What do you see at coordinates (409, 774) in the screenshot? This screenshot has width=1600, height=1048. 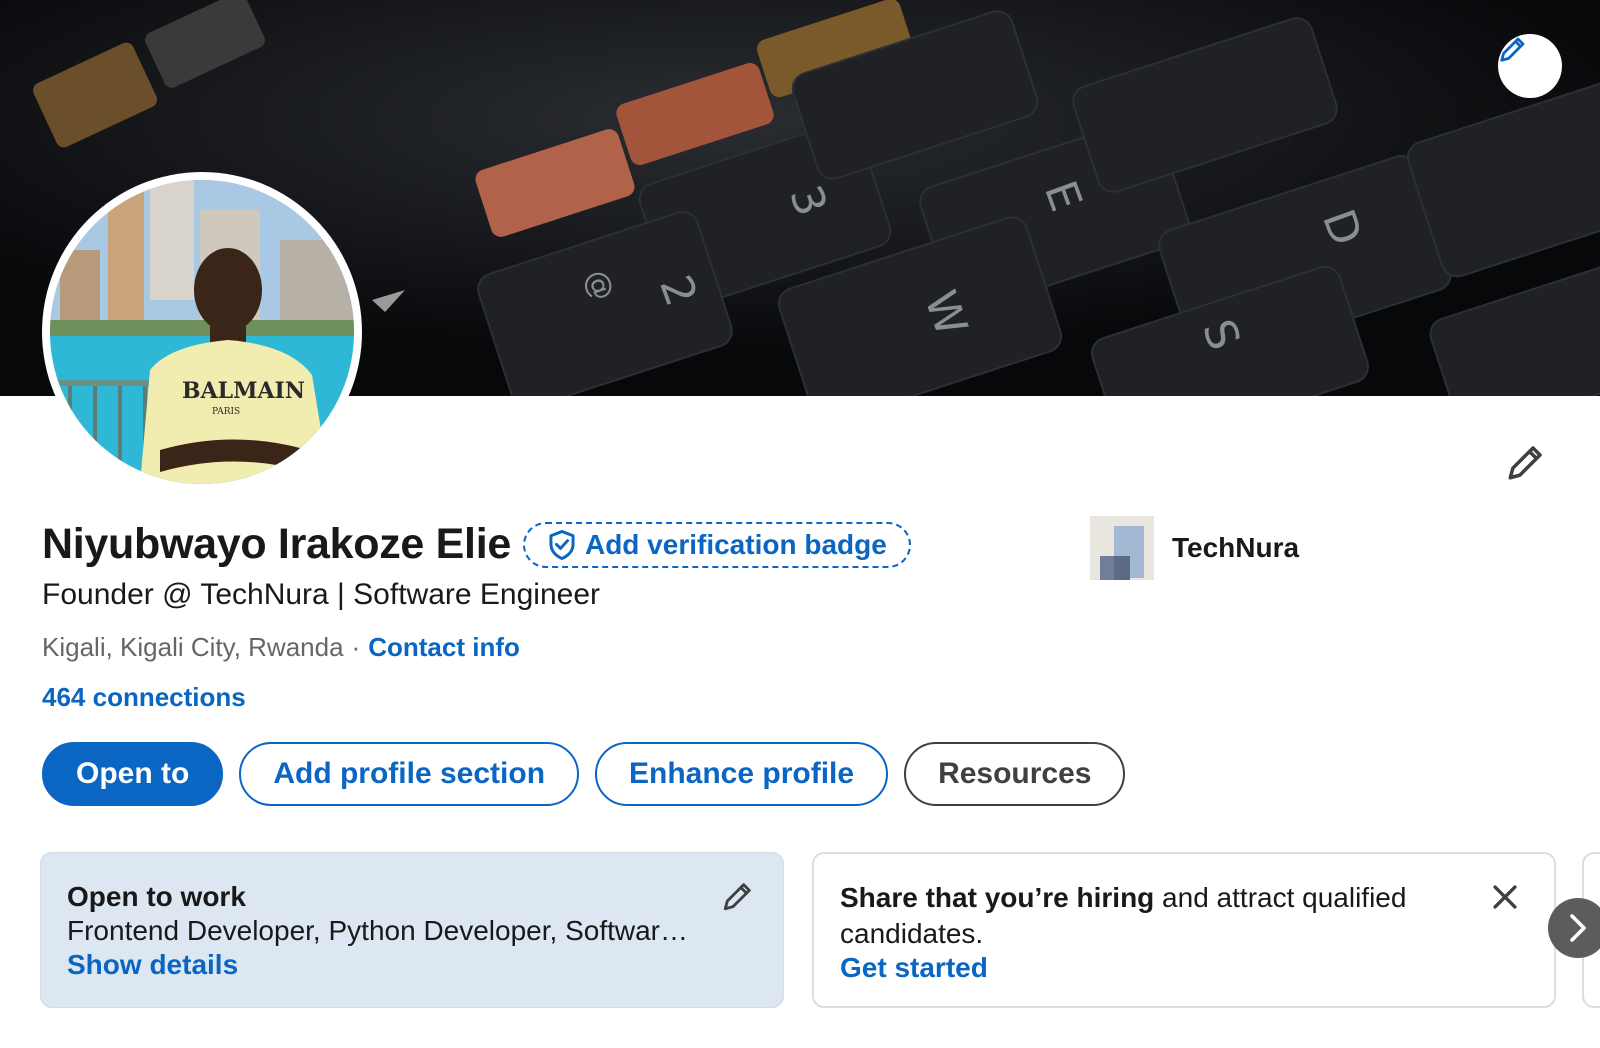 I see `add-profile-section-button: Add profile section` at bounding box center [409, 774].